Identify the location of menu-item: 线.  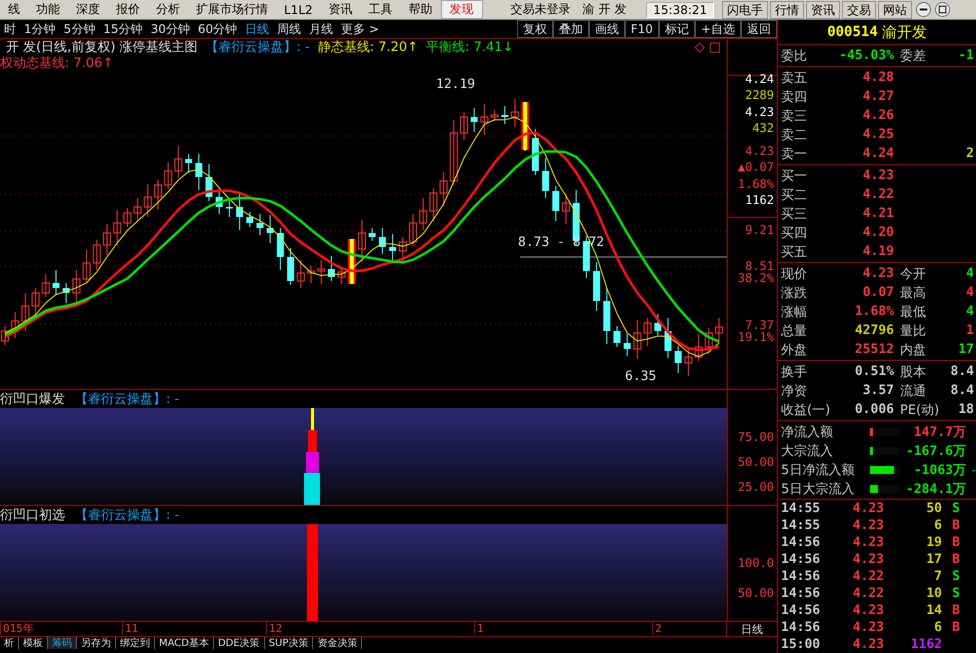
(14, 9).